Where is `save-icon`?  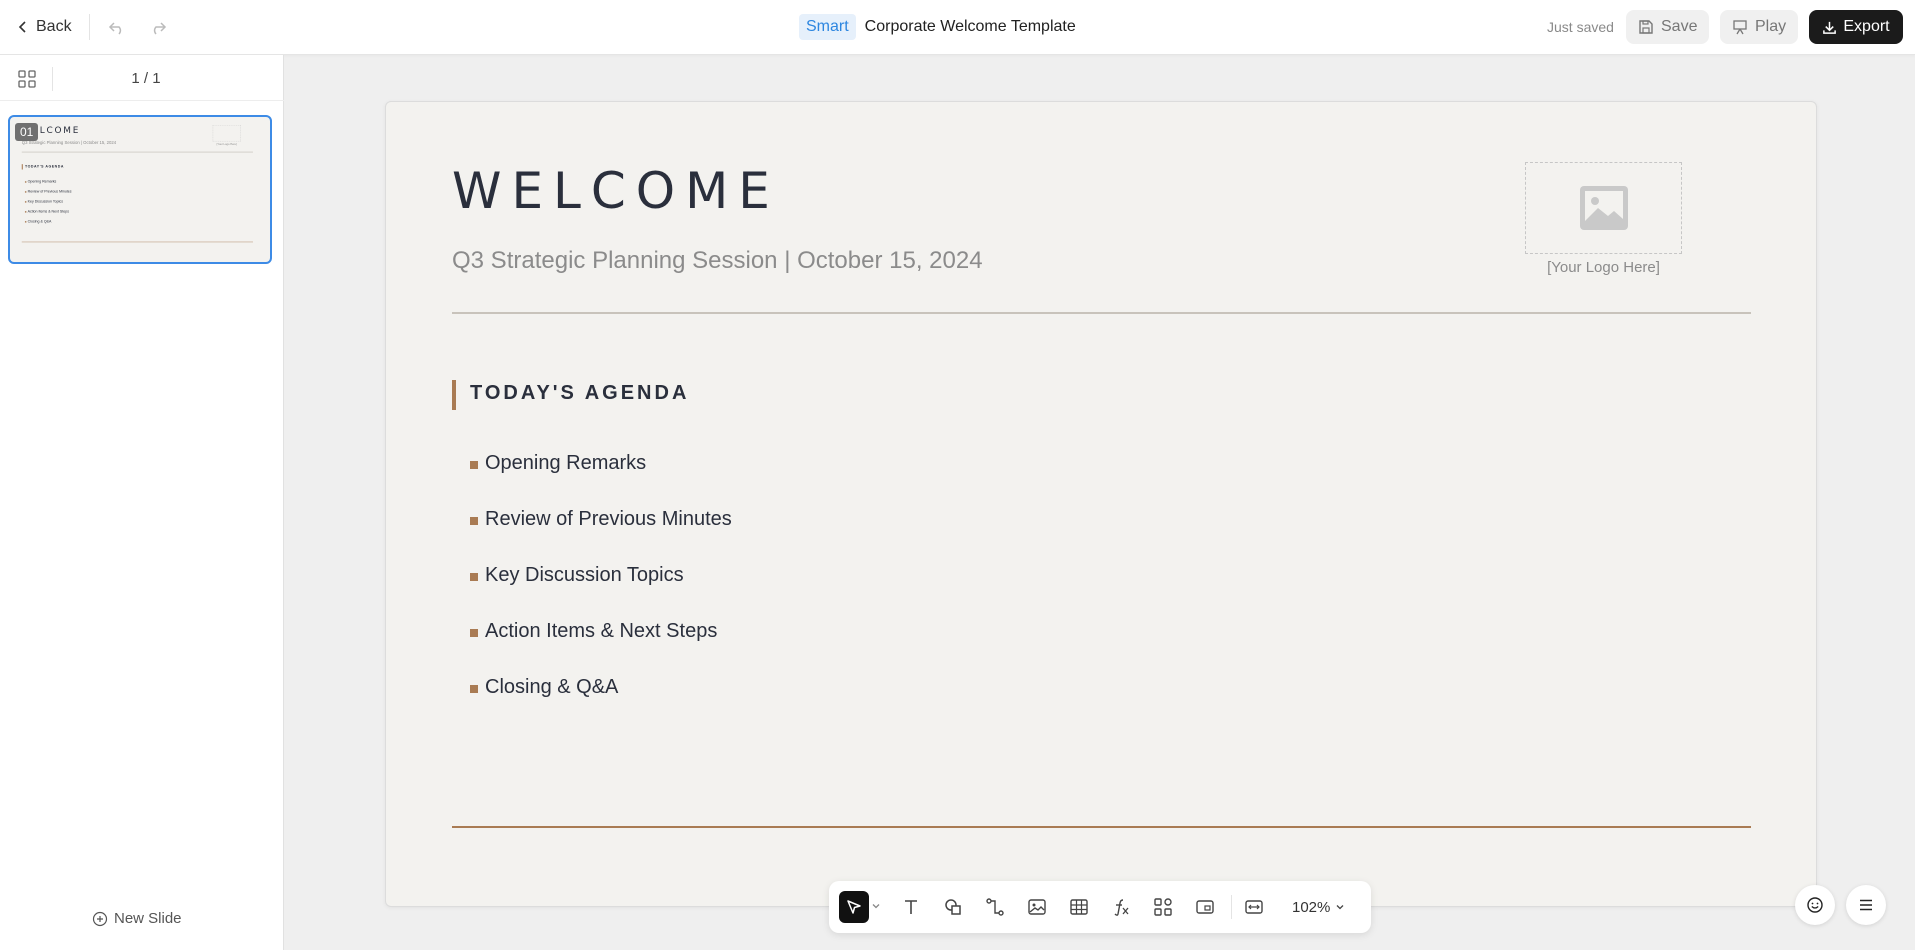
save-icon is located at coordinates (1646, 27).